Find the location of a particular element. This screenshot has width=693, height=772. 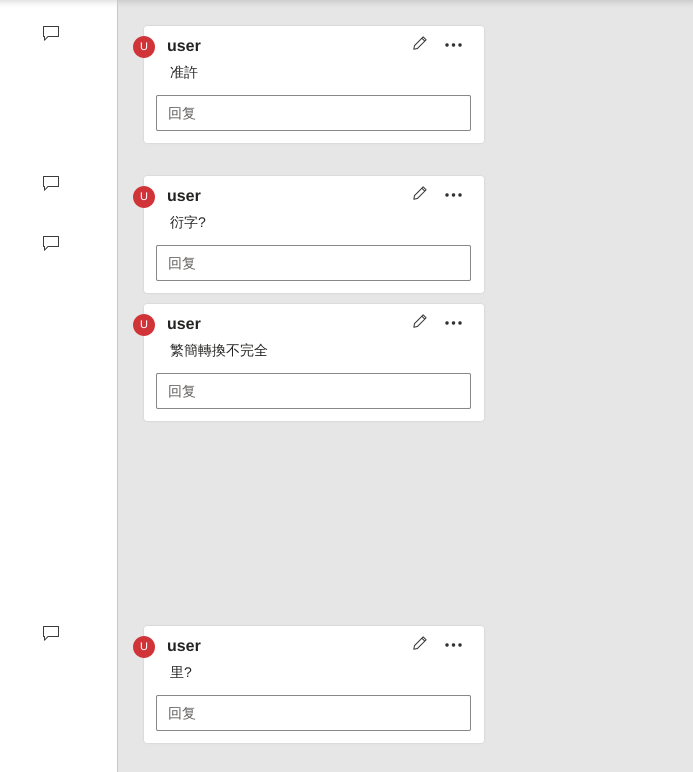

comment-text: 里? is located at coordinates (181, 672).